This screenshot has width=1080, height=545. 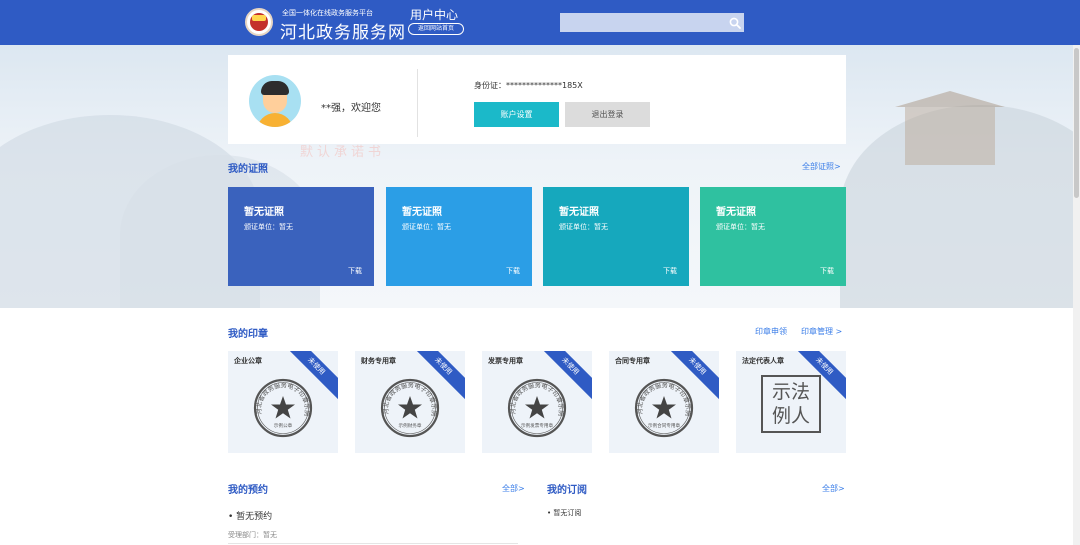 What do you see at coordinates (801, 416) in the screenshot?
I see `legal-seal-char: 人` at bounding box center [801, 416].